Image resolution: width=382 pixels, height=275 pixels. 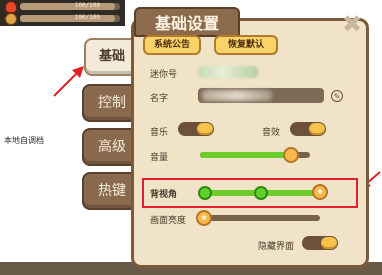 What do you see at coordinates (271, 133) in the screenshot?
I see `sfx-label: 音效` at bounding box center [271, 133].